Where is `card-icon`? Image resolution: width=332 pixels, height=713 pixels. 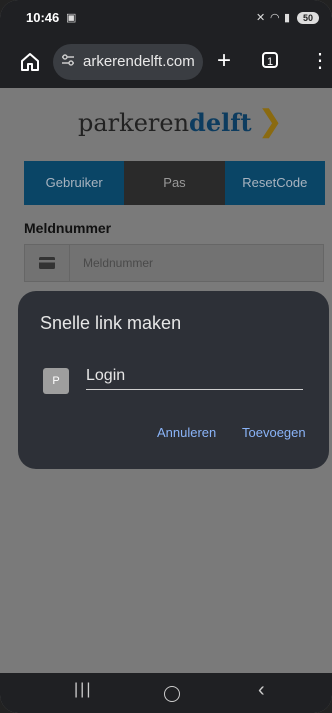
card-icon is located at coordinates (47, 263).